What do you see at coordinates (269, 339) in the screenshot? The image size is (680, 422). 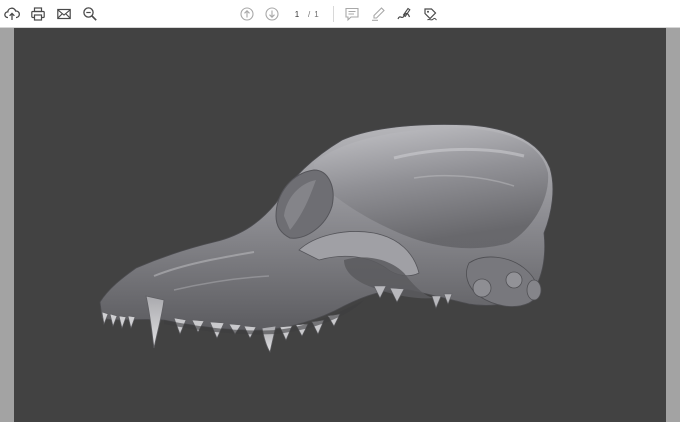 I see `lower-canine` at bounding box center [269, 339].